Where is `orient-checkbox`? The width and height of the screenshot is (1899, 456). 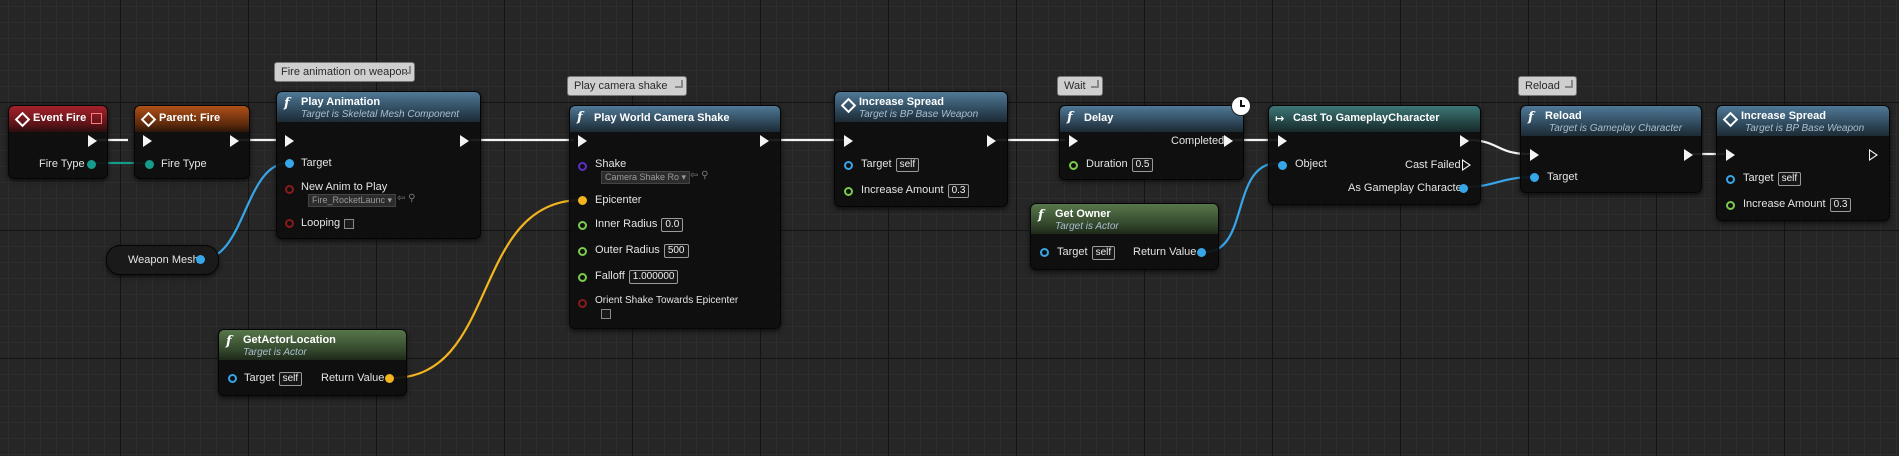 orient-checkbox is located at coordinates (606, 314).